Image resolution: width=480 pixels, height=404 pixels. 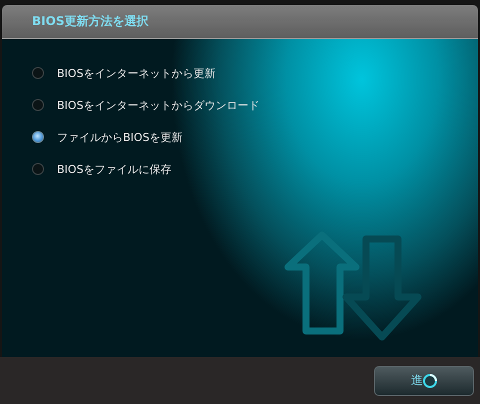 What do you see at coordinates (255, 105) in the screenshot?
I see `radio-option: BIOSをインターネットからダウンロード` at bounding box center [255, 105].